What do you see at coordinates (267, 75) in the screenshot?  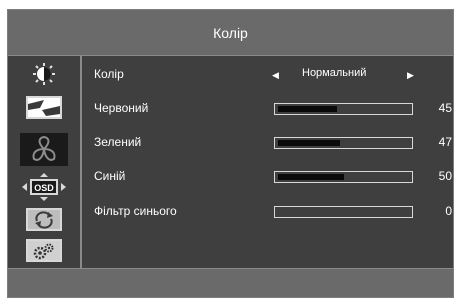 I see `color-mode-row: Колір ◀ Нормальний ▶` at bounding box center [267, 75].